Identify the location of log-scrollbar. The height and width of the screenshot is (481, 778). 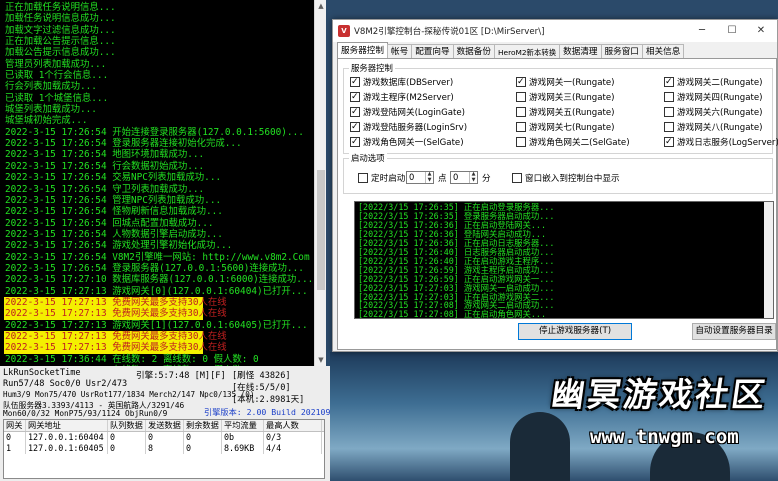
(768, 260).